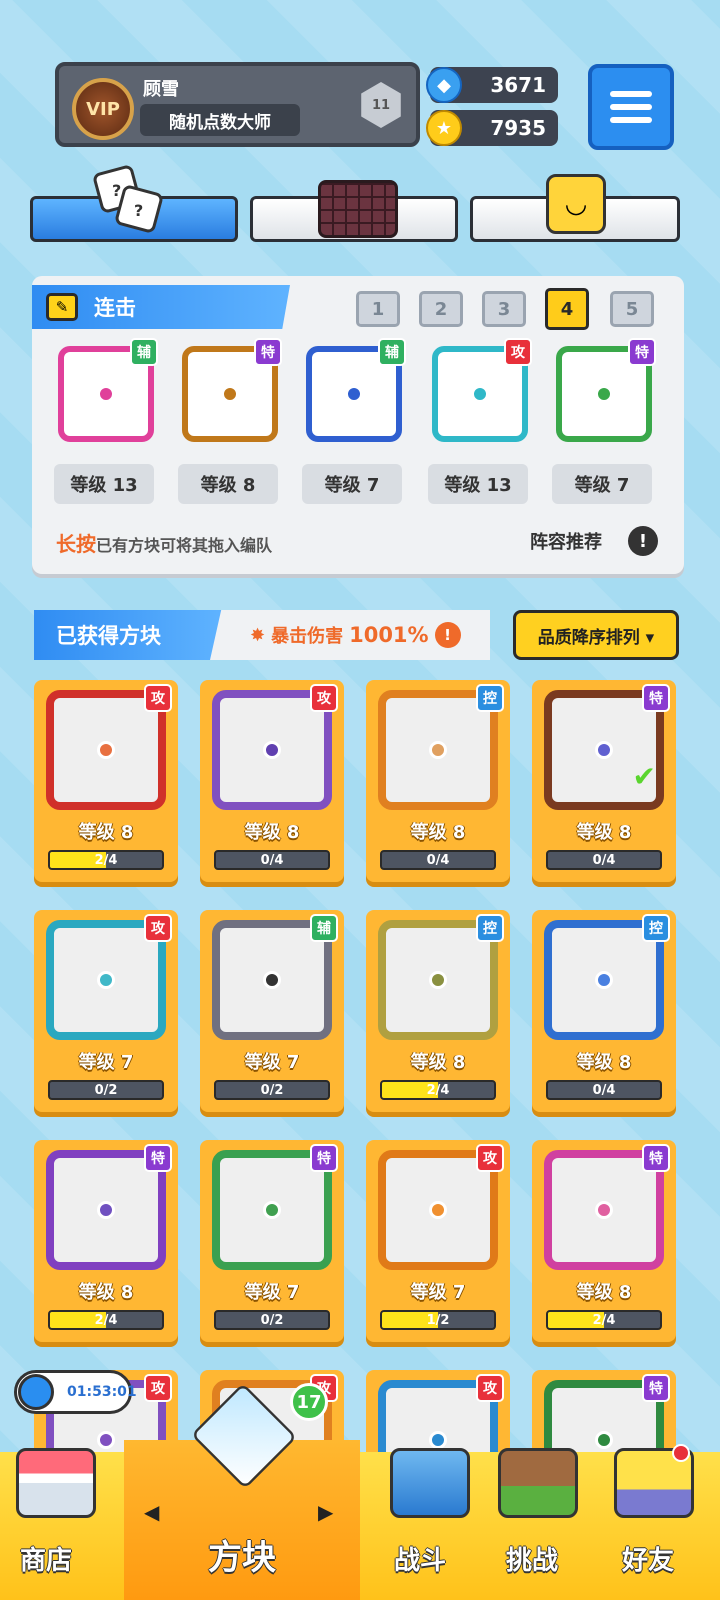 This screenshot has height=1600, width=720. I want to click on deck-tab-1: 1, so click(378, 309).